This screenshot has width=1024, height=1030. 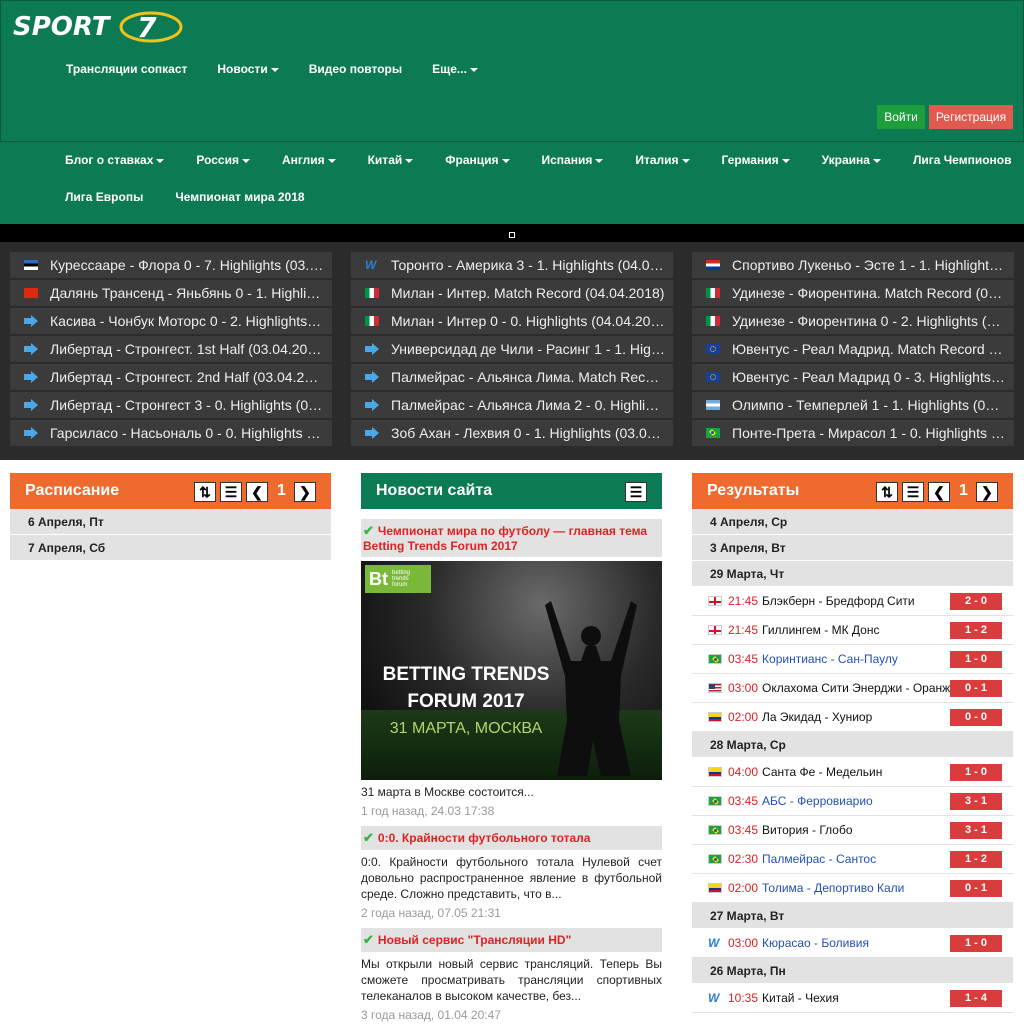 What do you see at coordinates (852, 522) in the screenshot?
I see `results-date-row: 4 Апреля, Ср` at bounding box center [852, 522].